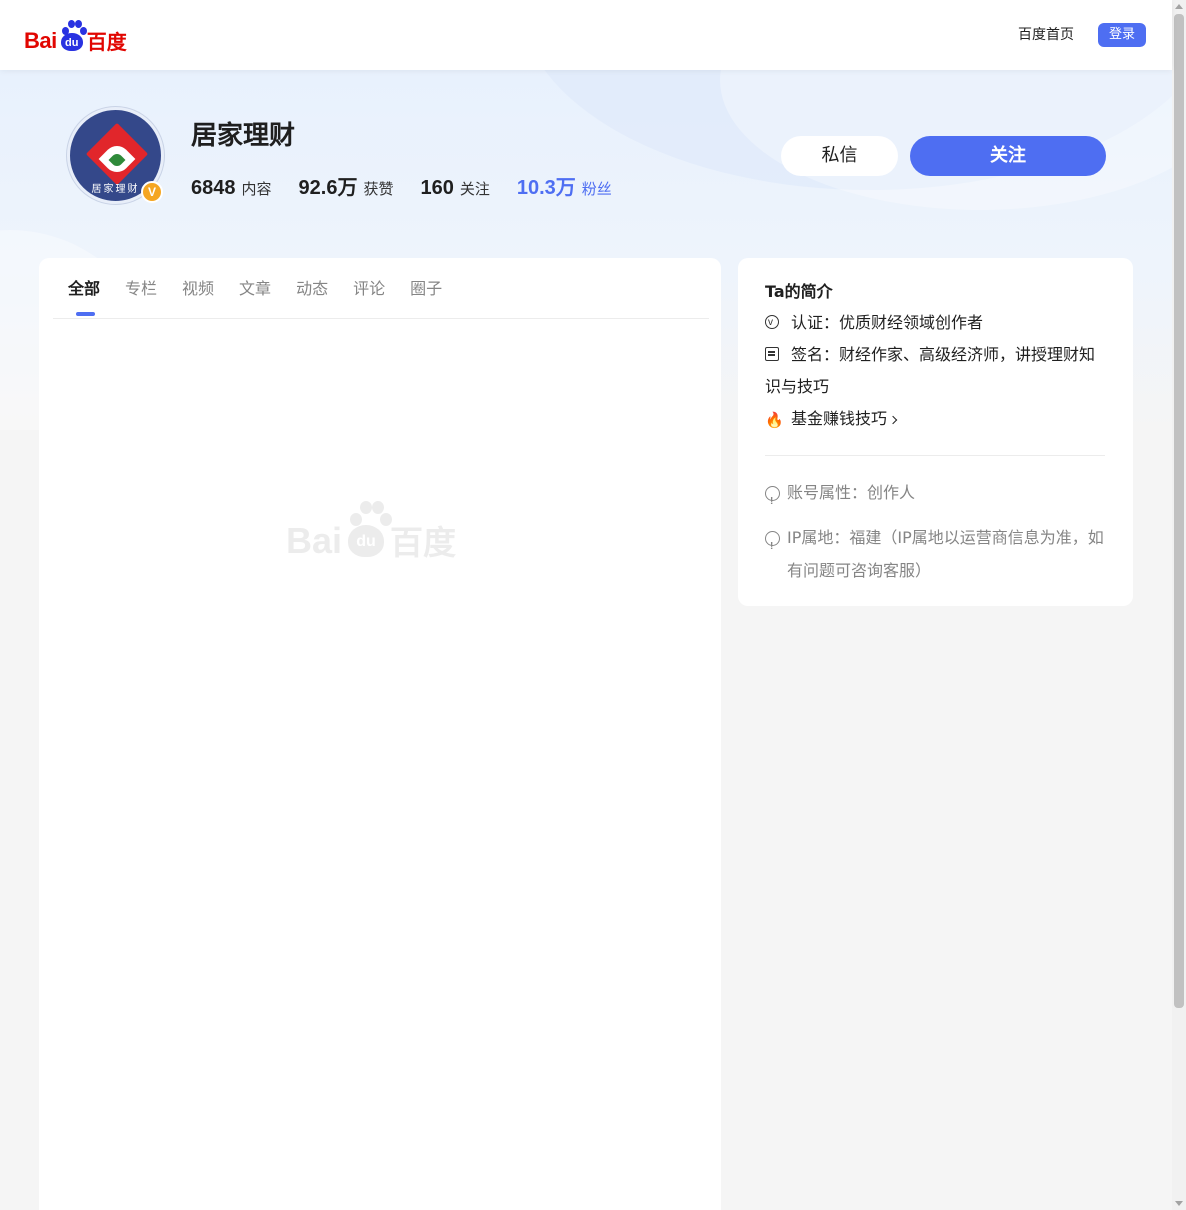 The width and height of the screenshot is (1186, 1210). Describe the element at coordinates (366, 541) in the screenshot. I see `placeholder-du-text: du` at that location.